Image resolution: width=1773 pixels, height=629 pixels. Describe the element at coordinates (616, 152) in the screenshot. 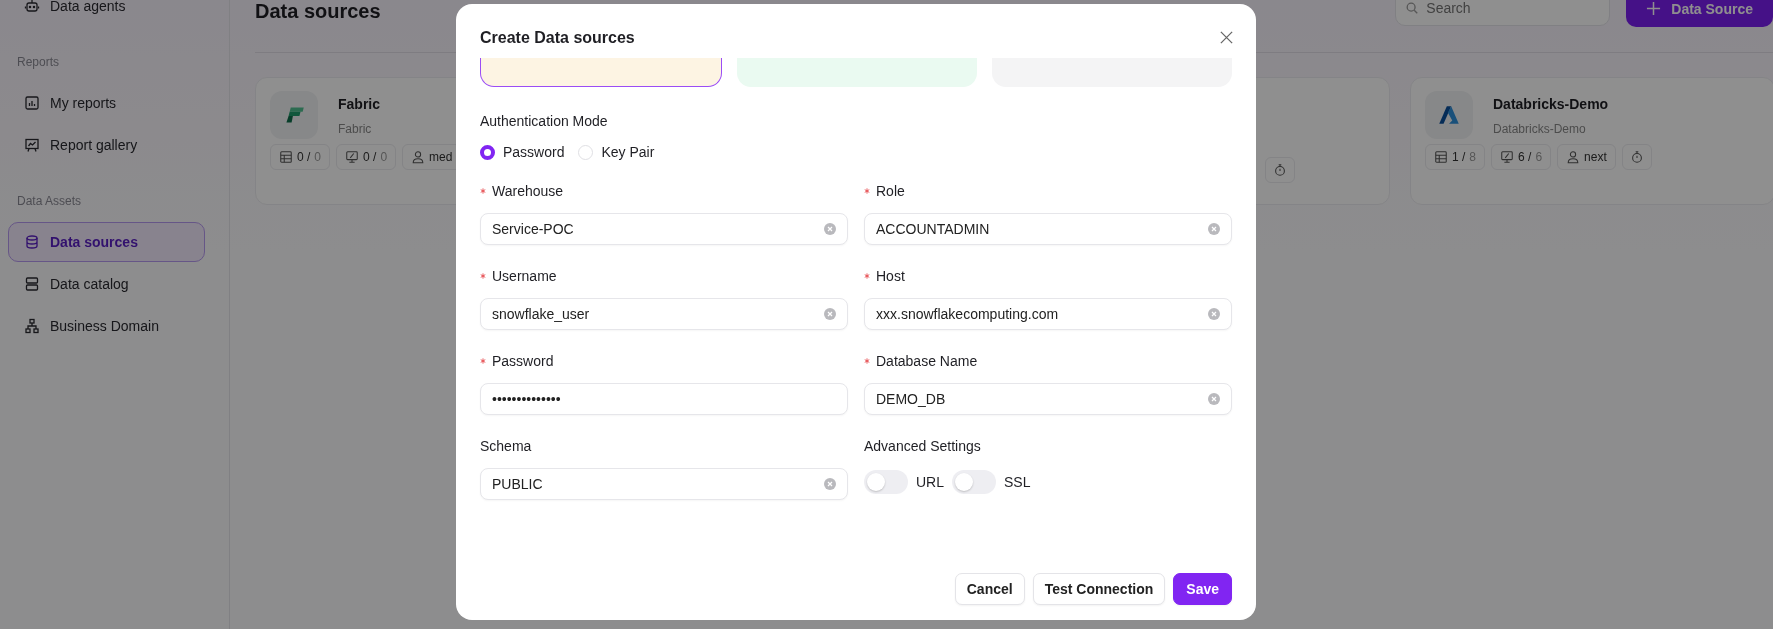

I see `radio-option: Key Pair` at that location.